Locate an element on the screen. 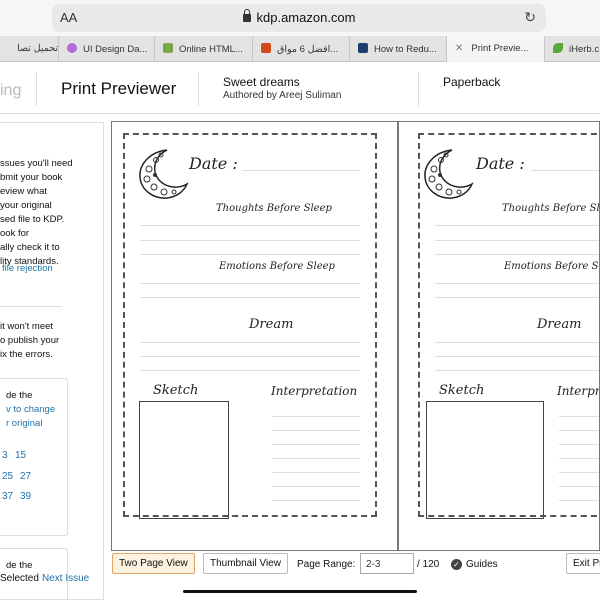  file-rejection-link: file rejection is located at coordinates (27, 269).